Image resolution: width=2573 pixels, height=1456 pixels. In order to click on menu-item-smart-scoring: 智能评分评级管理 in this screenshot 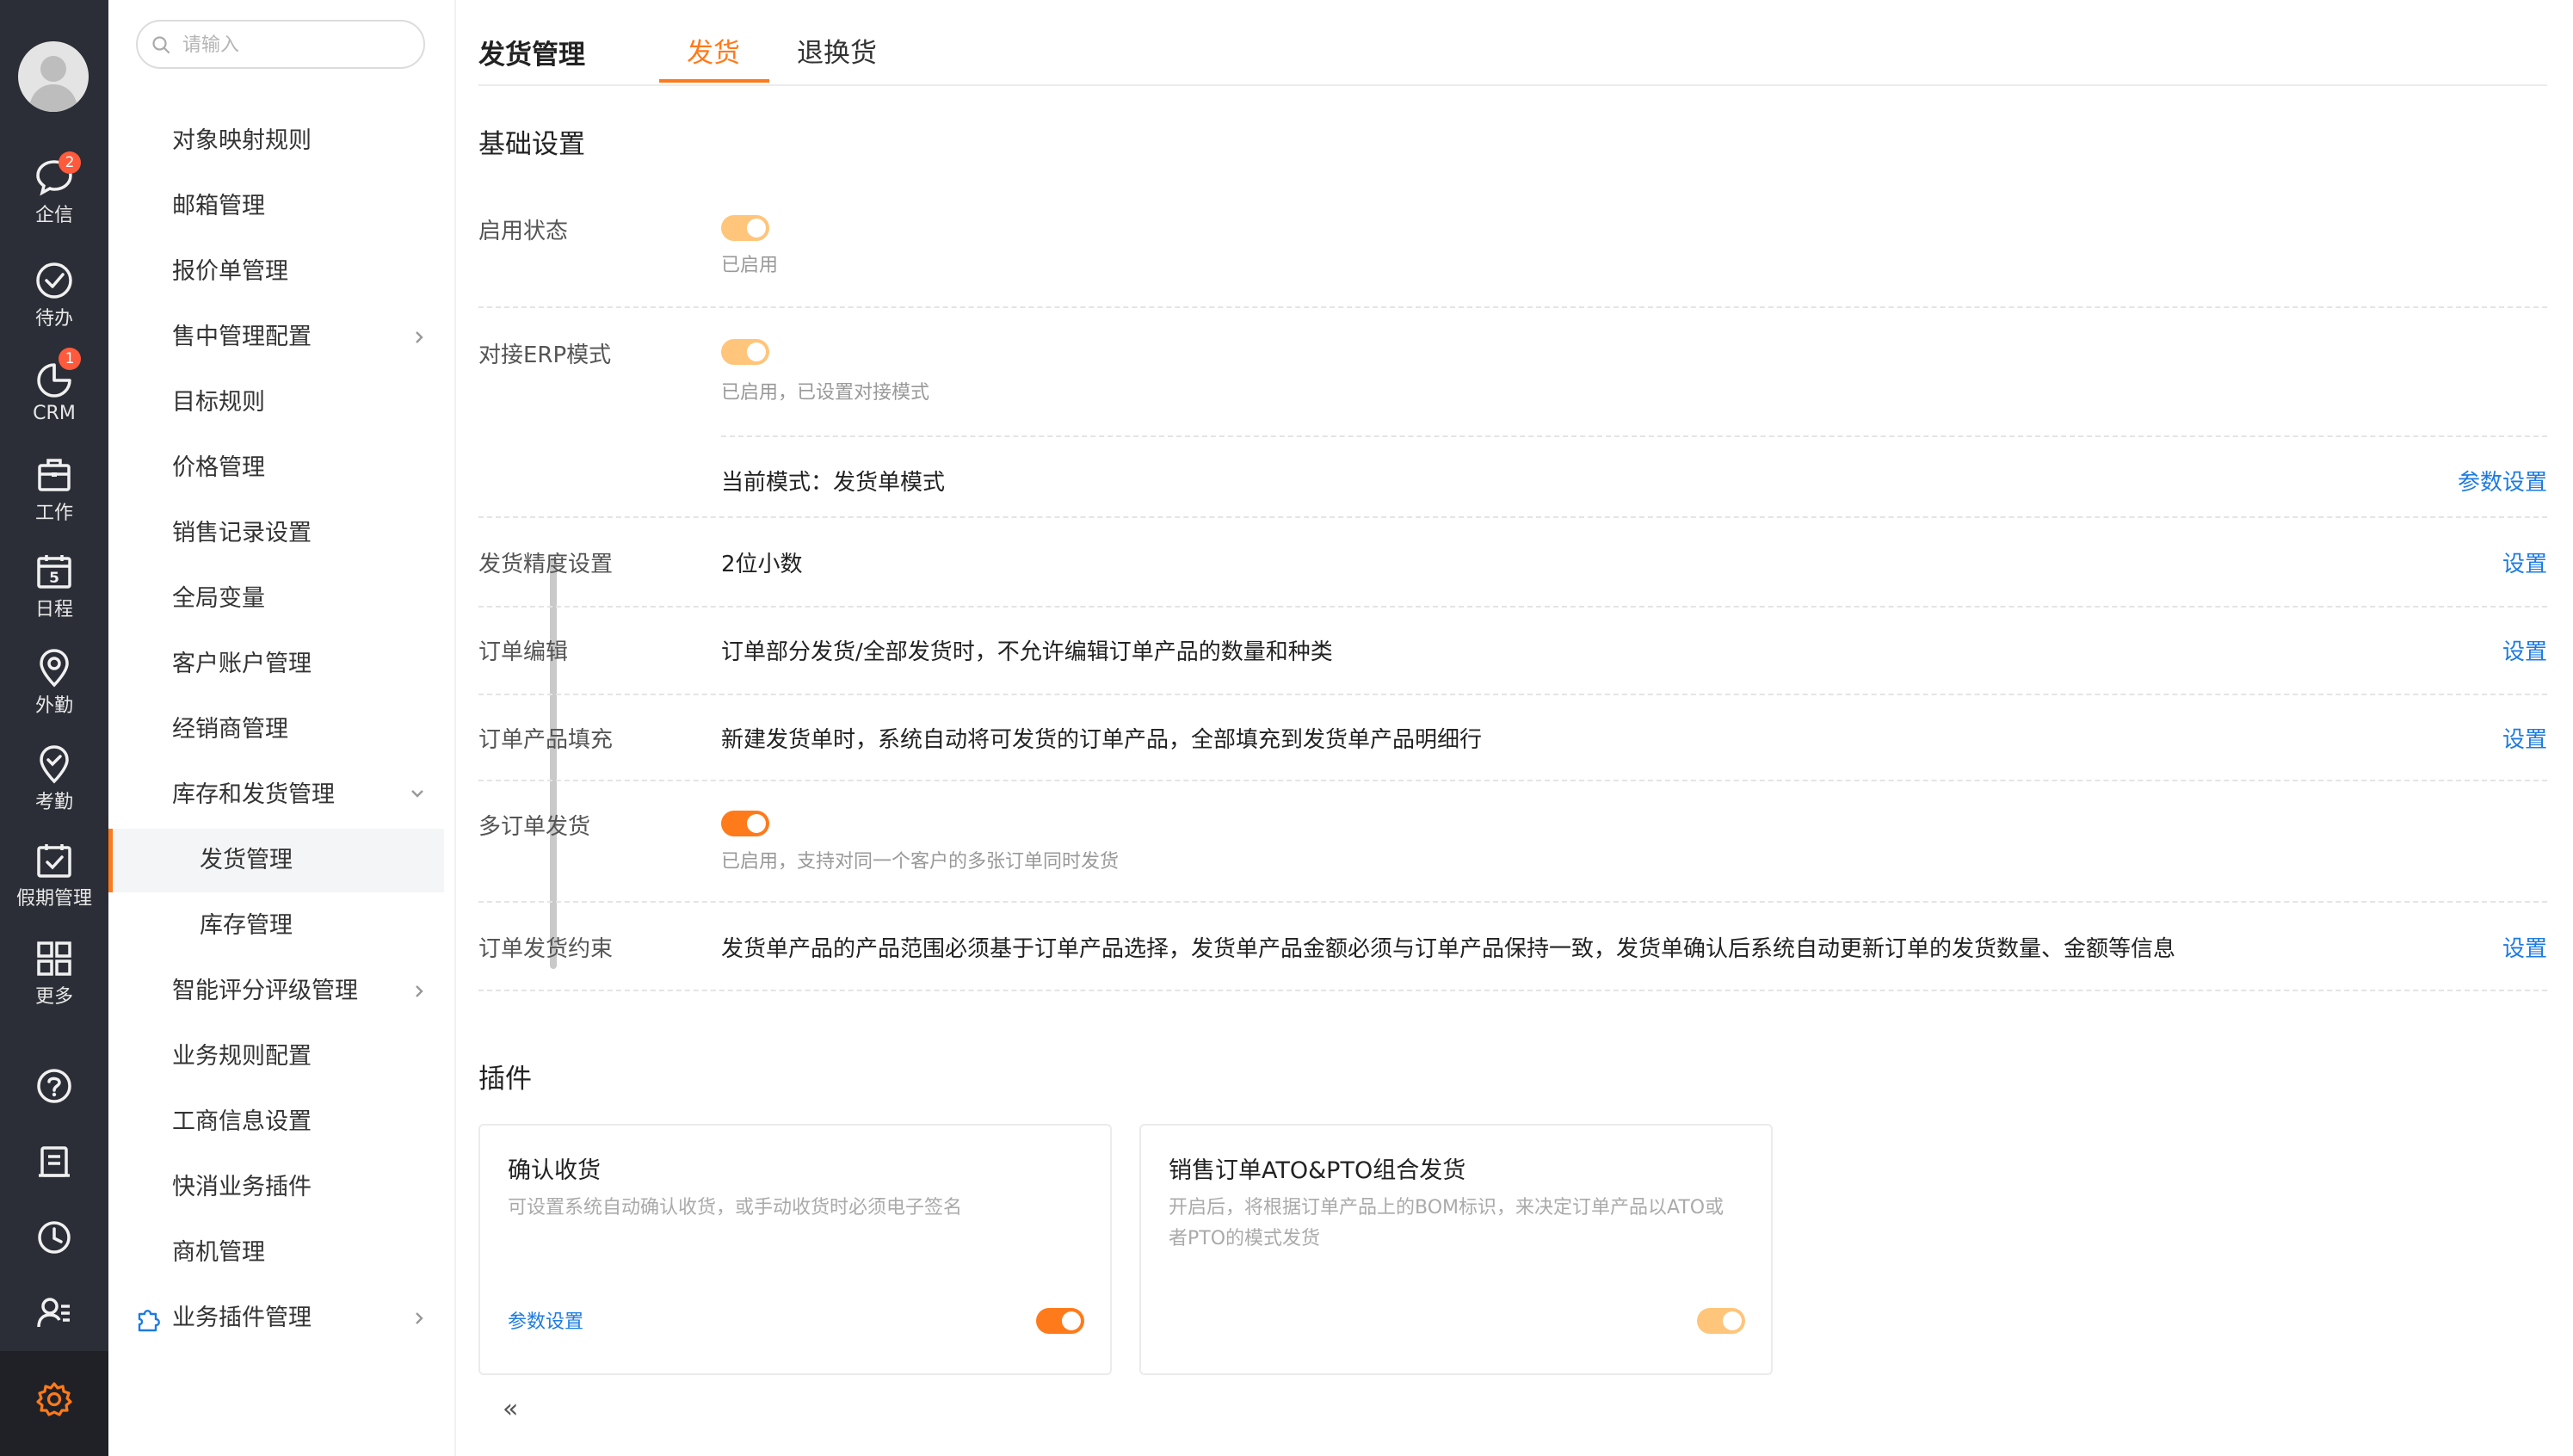, I will do `click(276, 991)`.